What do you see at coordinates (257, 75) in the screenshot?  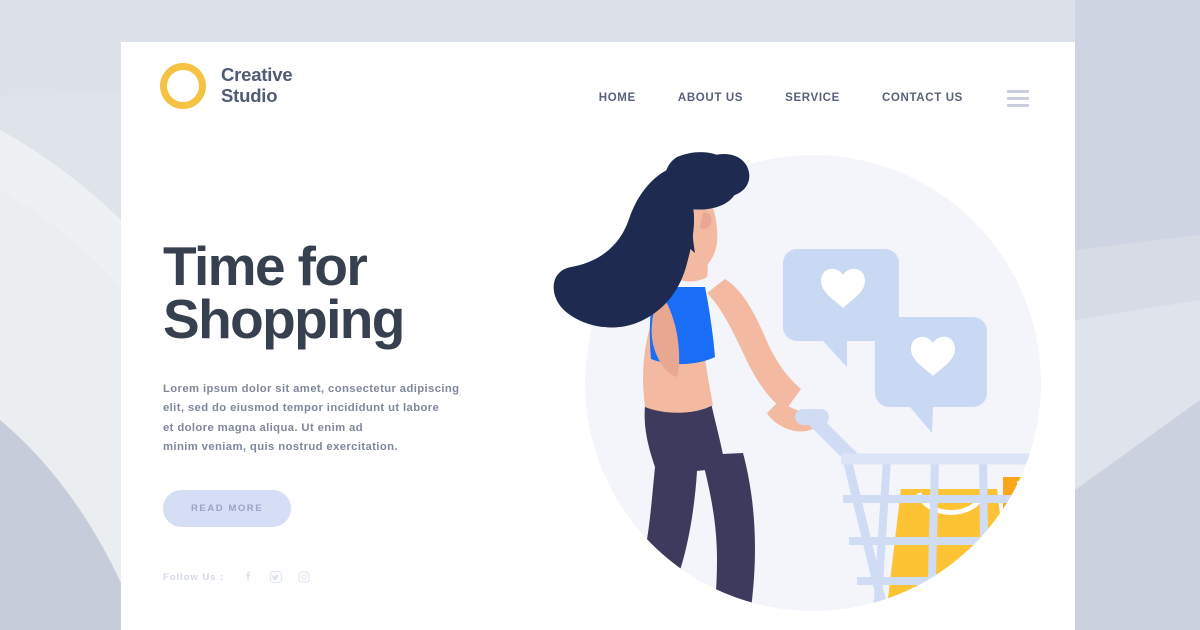 I see `brand-name-line1: Creative` at bounding box center [257, 75].